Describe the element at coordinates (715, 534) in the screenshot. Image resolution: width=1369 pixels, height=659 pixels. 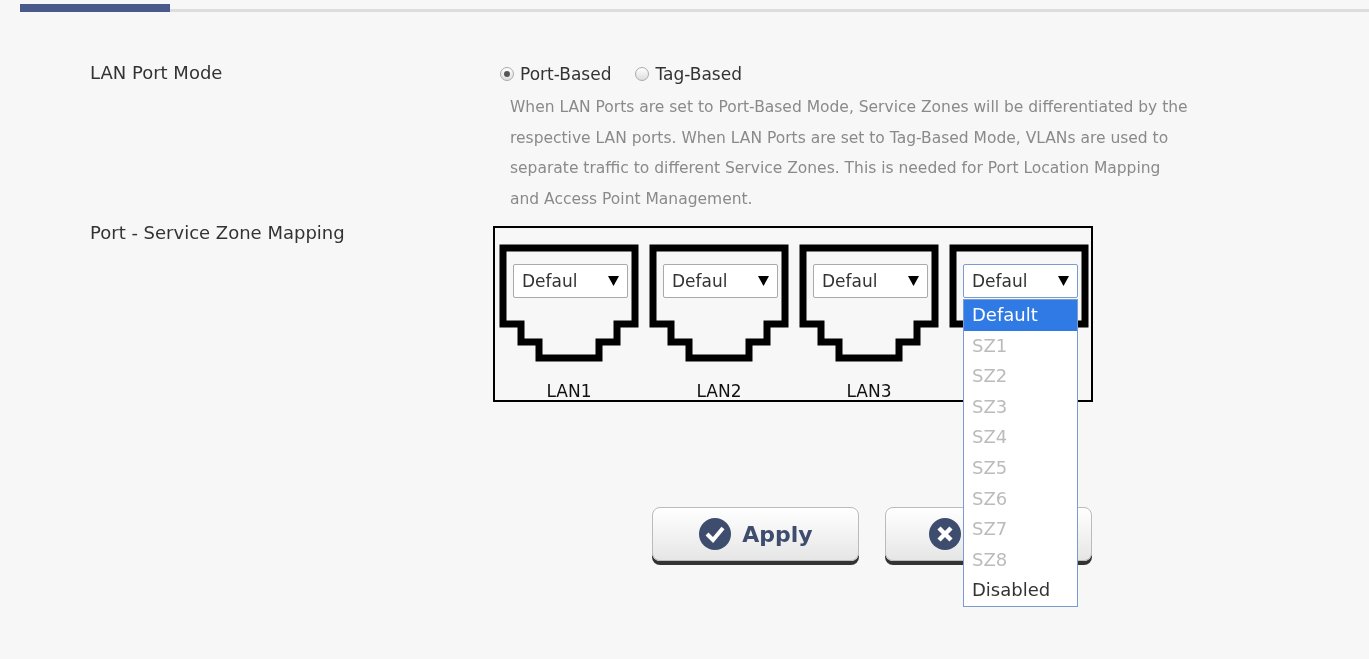
I see `checkmark-icon` at that location.